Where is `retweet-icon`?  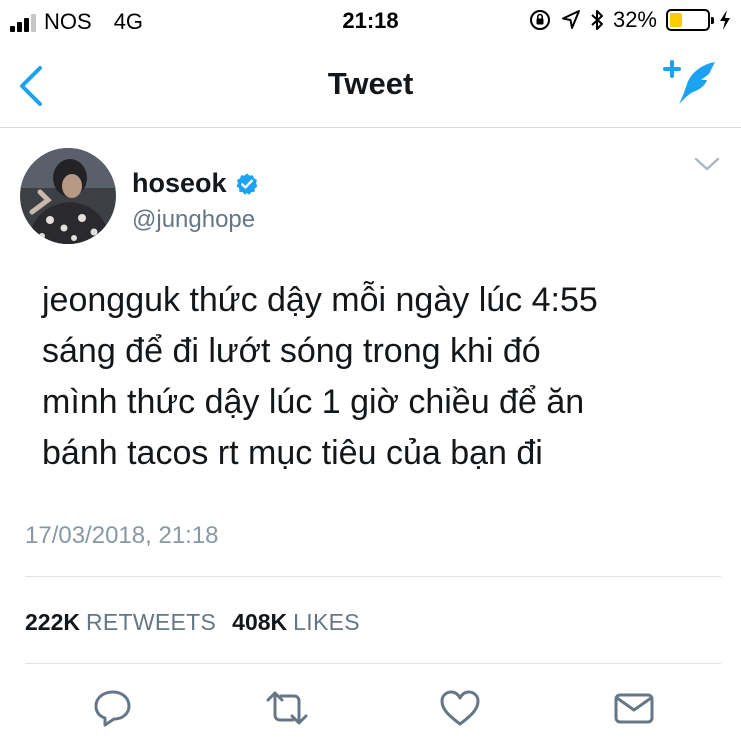 retweet-icon is located at coordinates (287, 708).